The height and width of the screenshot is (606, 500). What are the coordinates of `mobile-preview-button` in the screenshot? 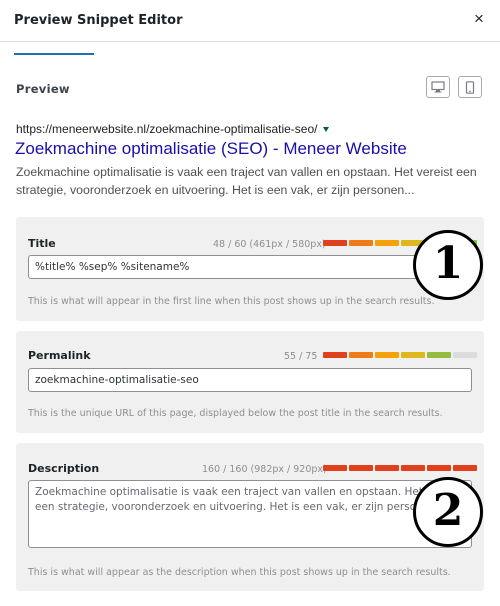 It's located at (470, 87).